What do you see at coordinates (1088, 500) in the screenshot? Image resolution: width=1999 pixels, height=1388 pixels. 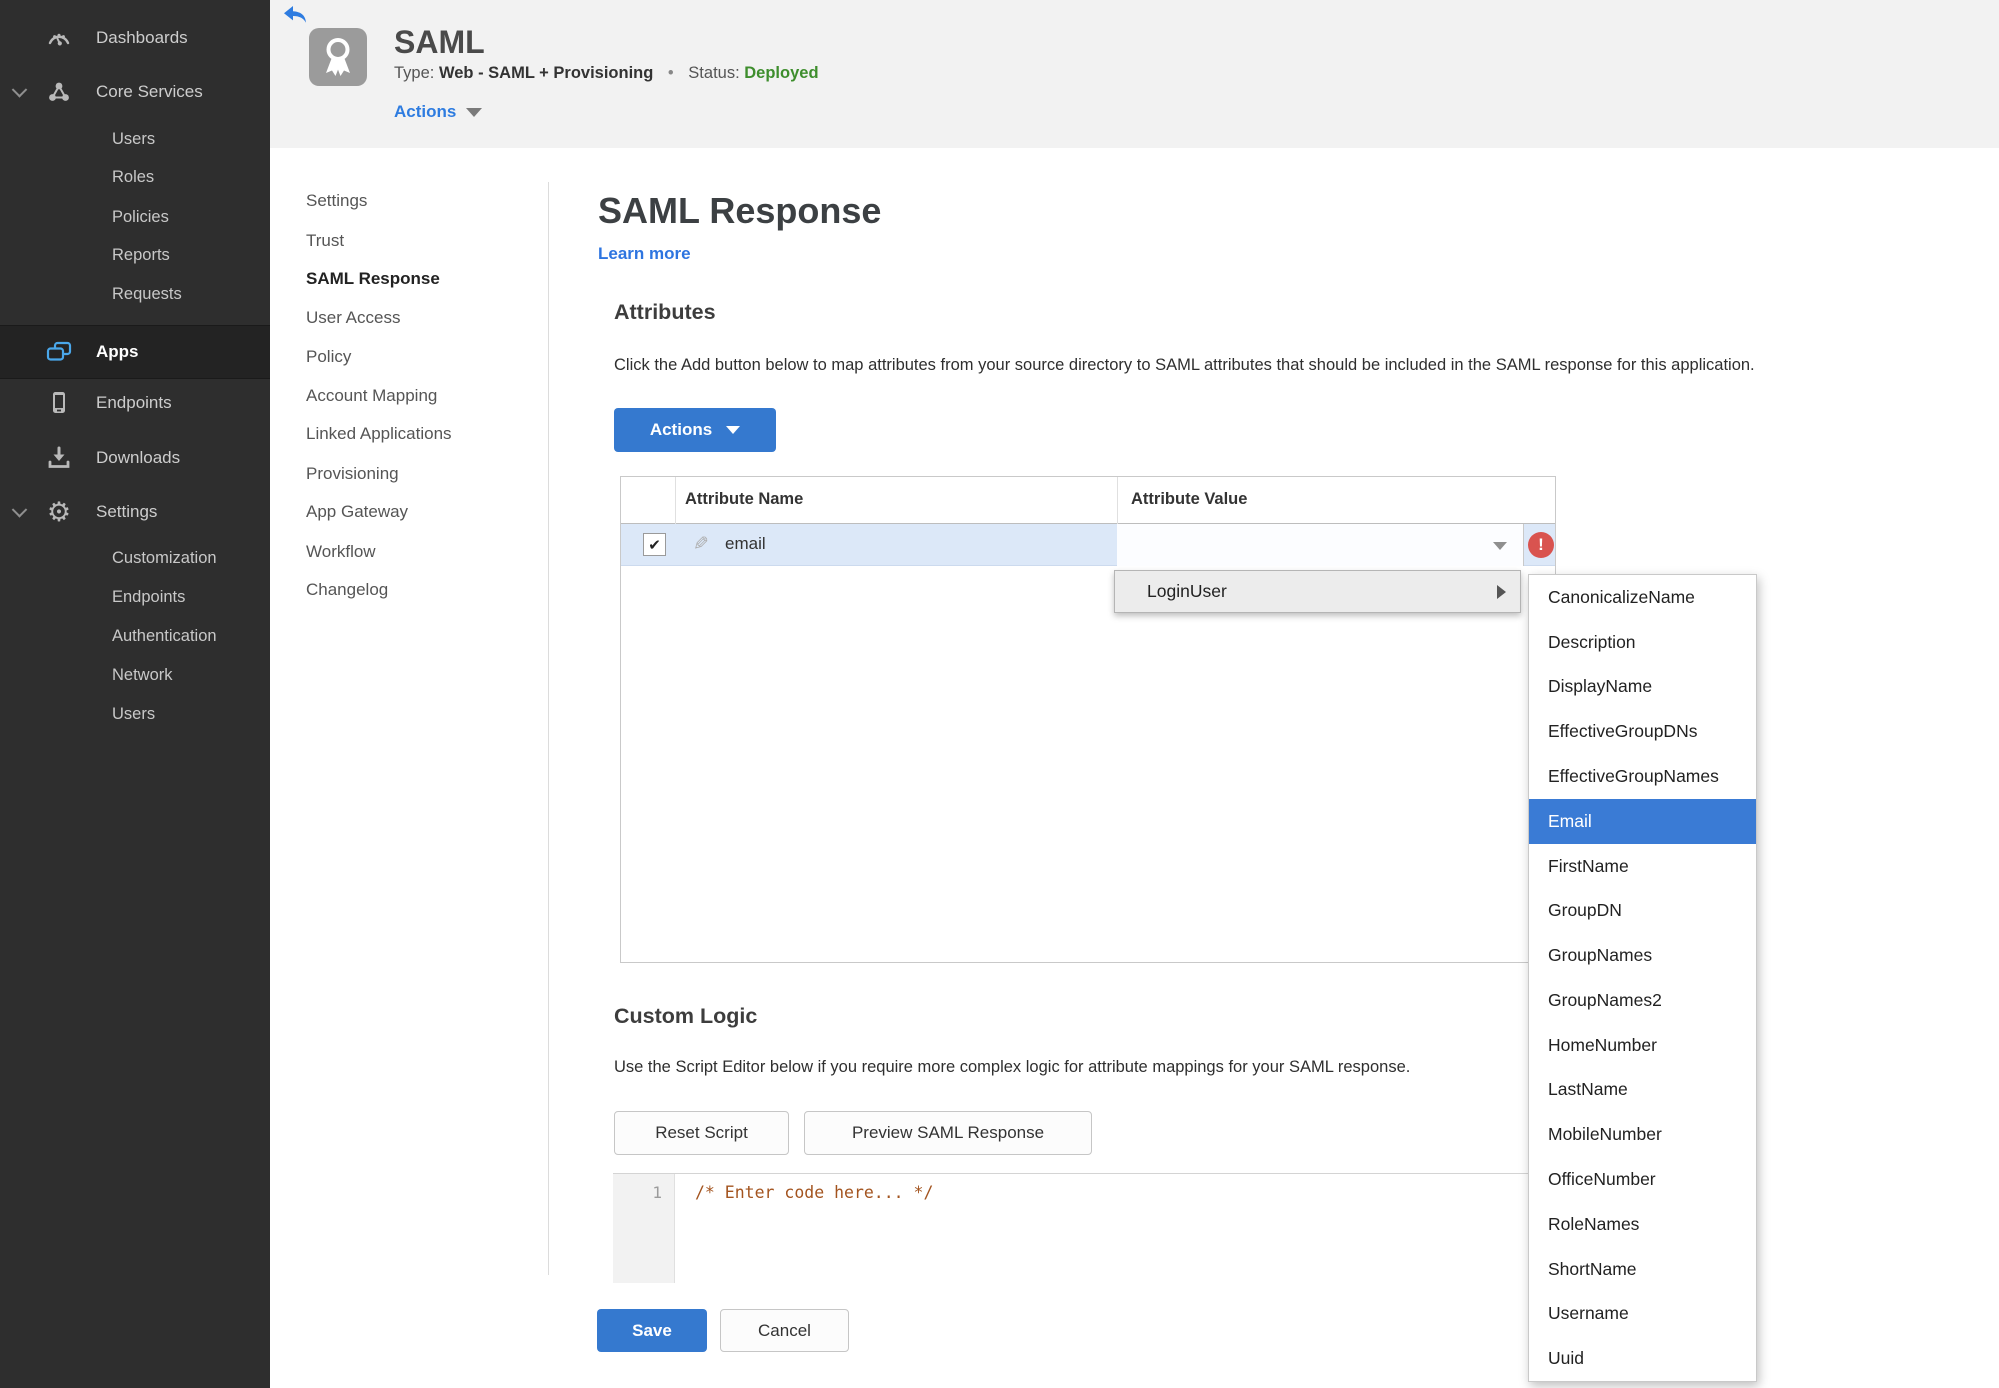 I see `table-header-row: Attribute Name Attribute Value` at bounding box center [1088, 500].